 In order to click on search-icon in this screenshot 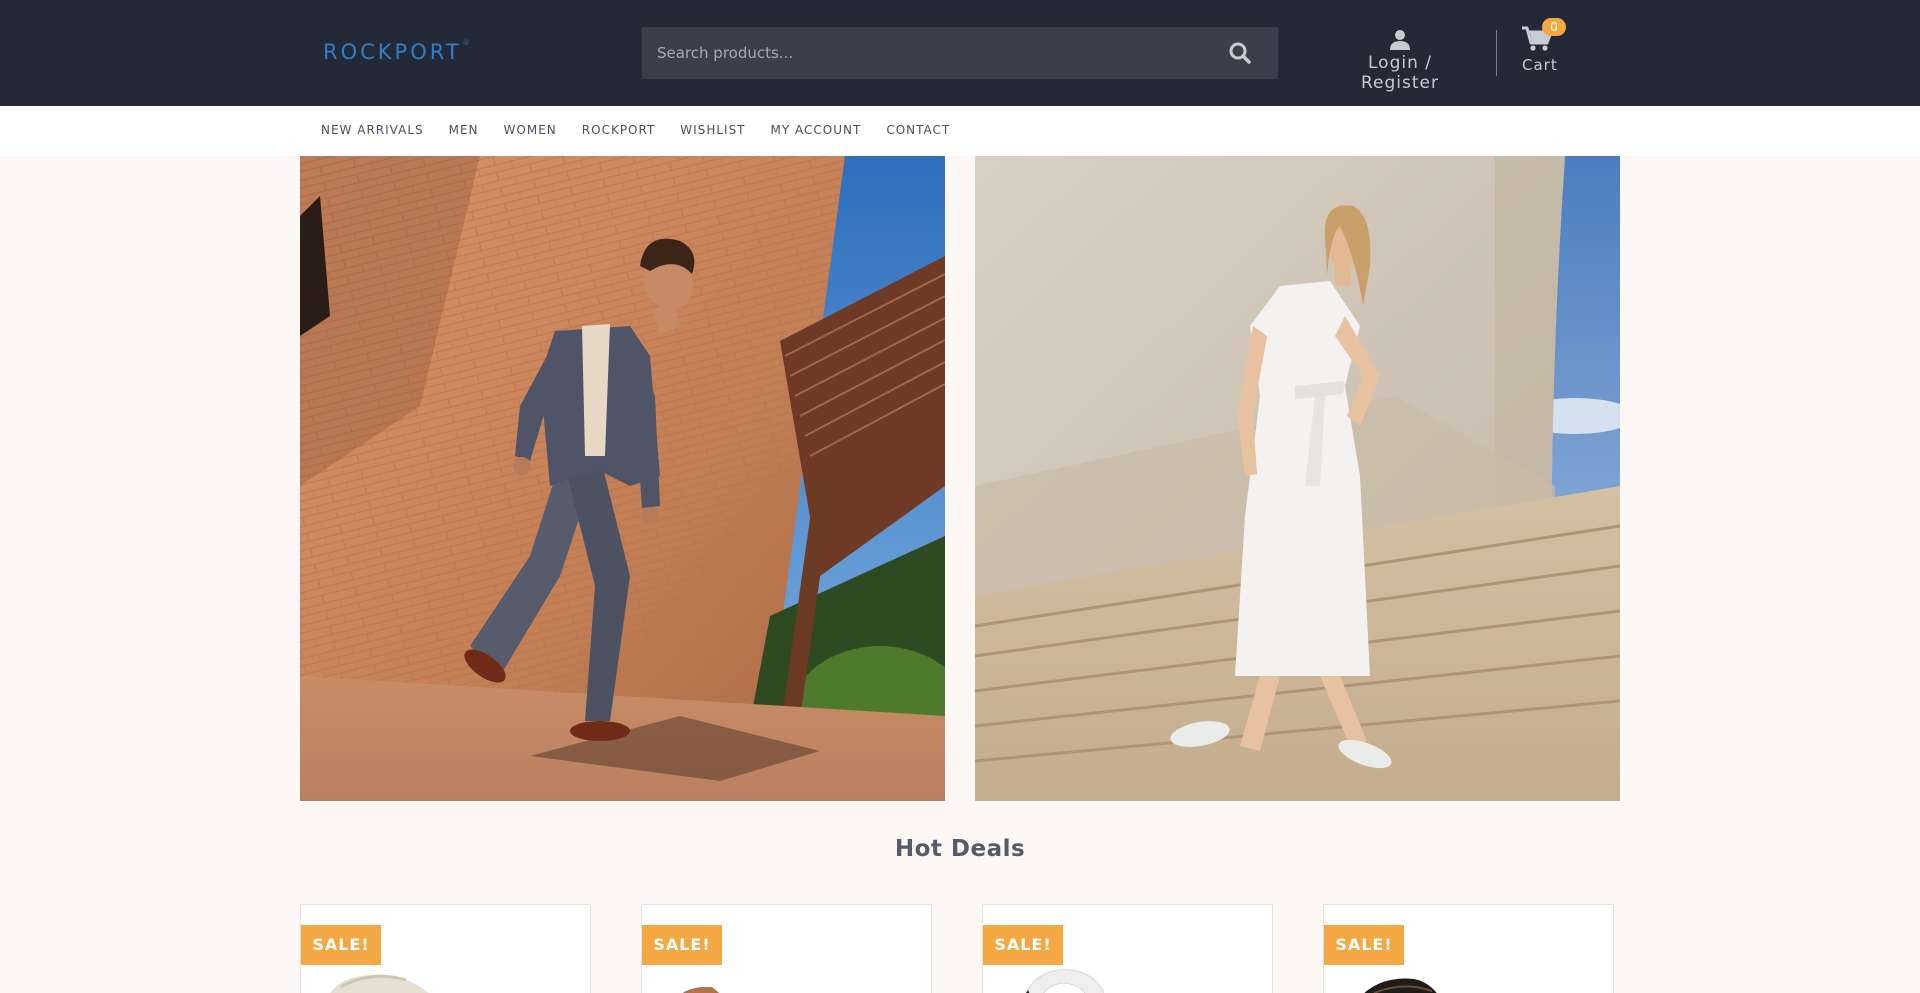, I will do `click(1240, 53)`.